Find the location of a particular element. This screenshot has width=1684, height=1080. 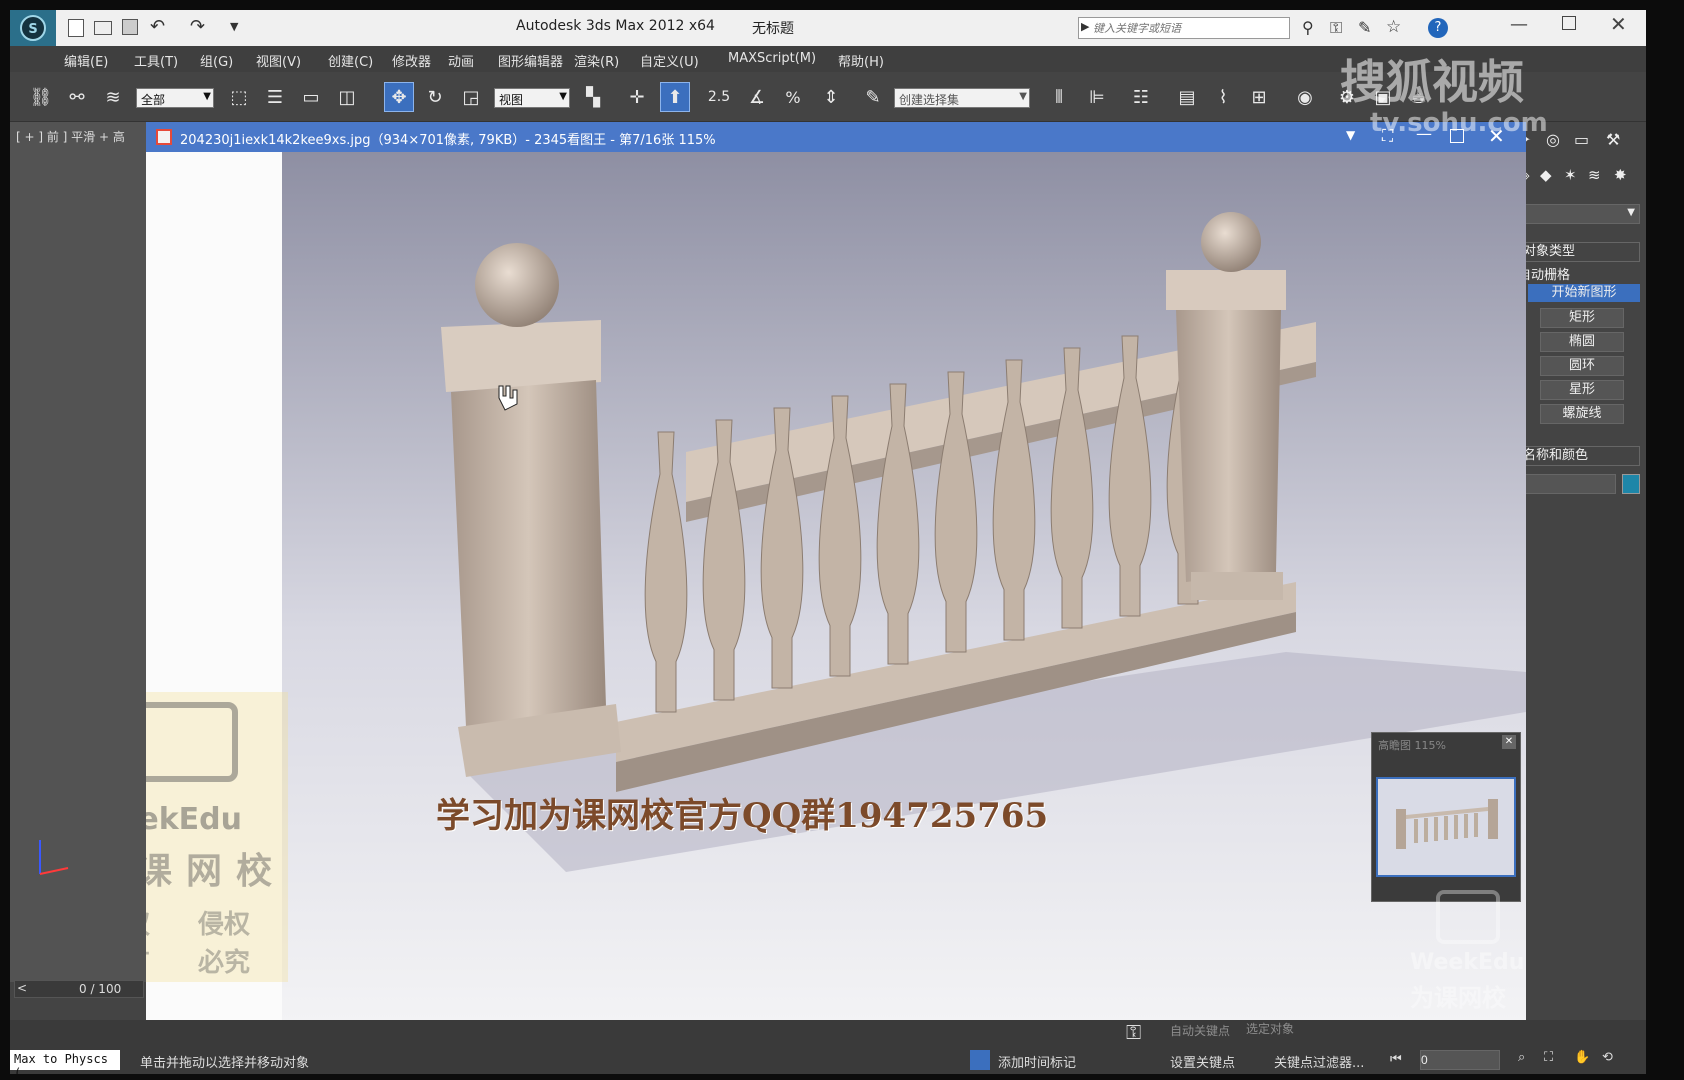

new-file-icon is located at coordinates (76, 28).